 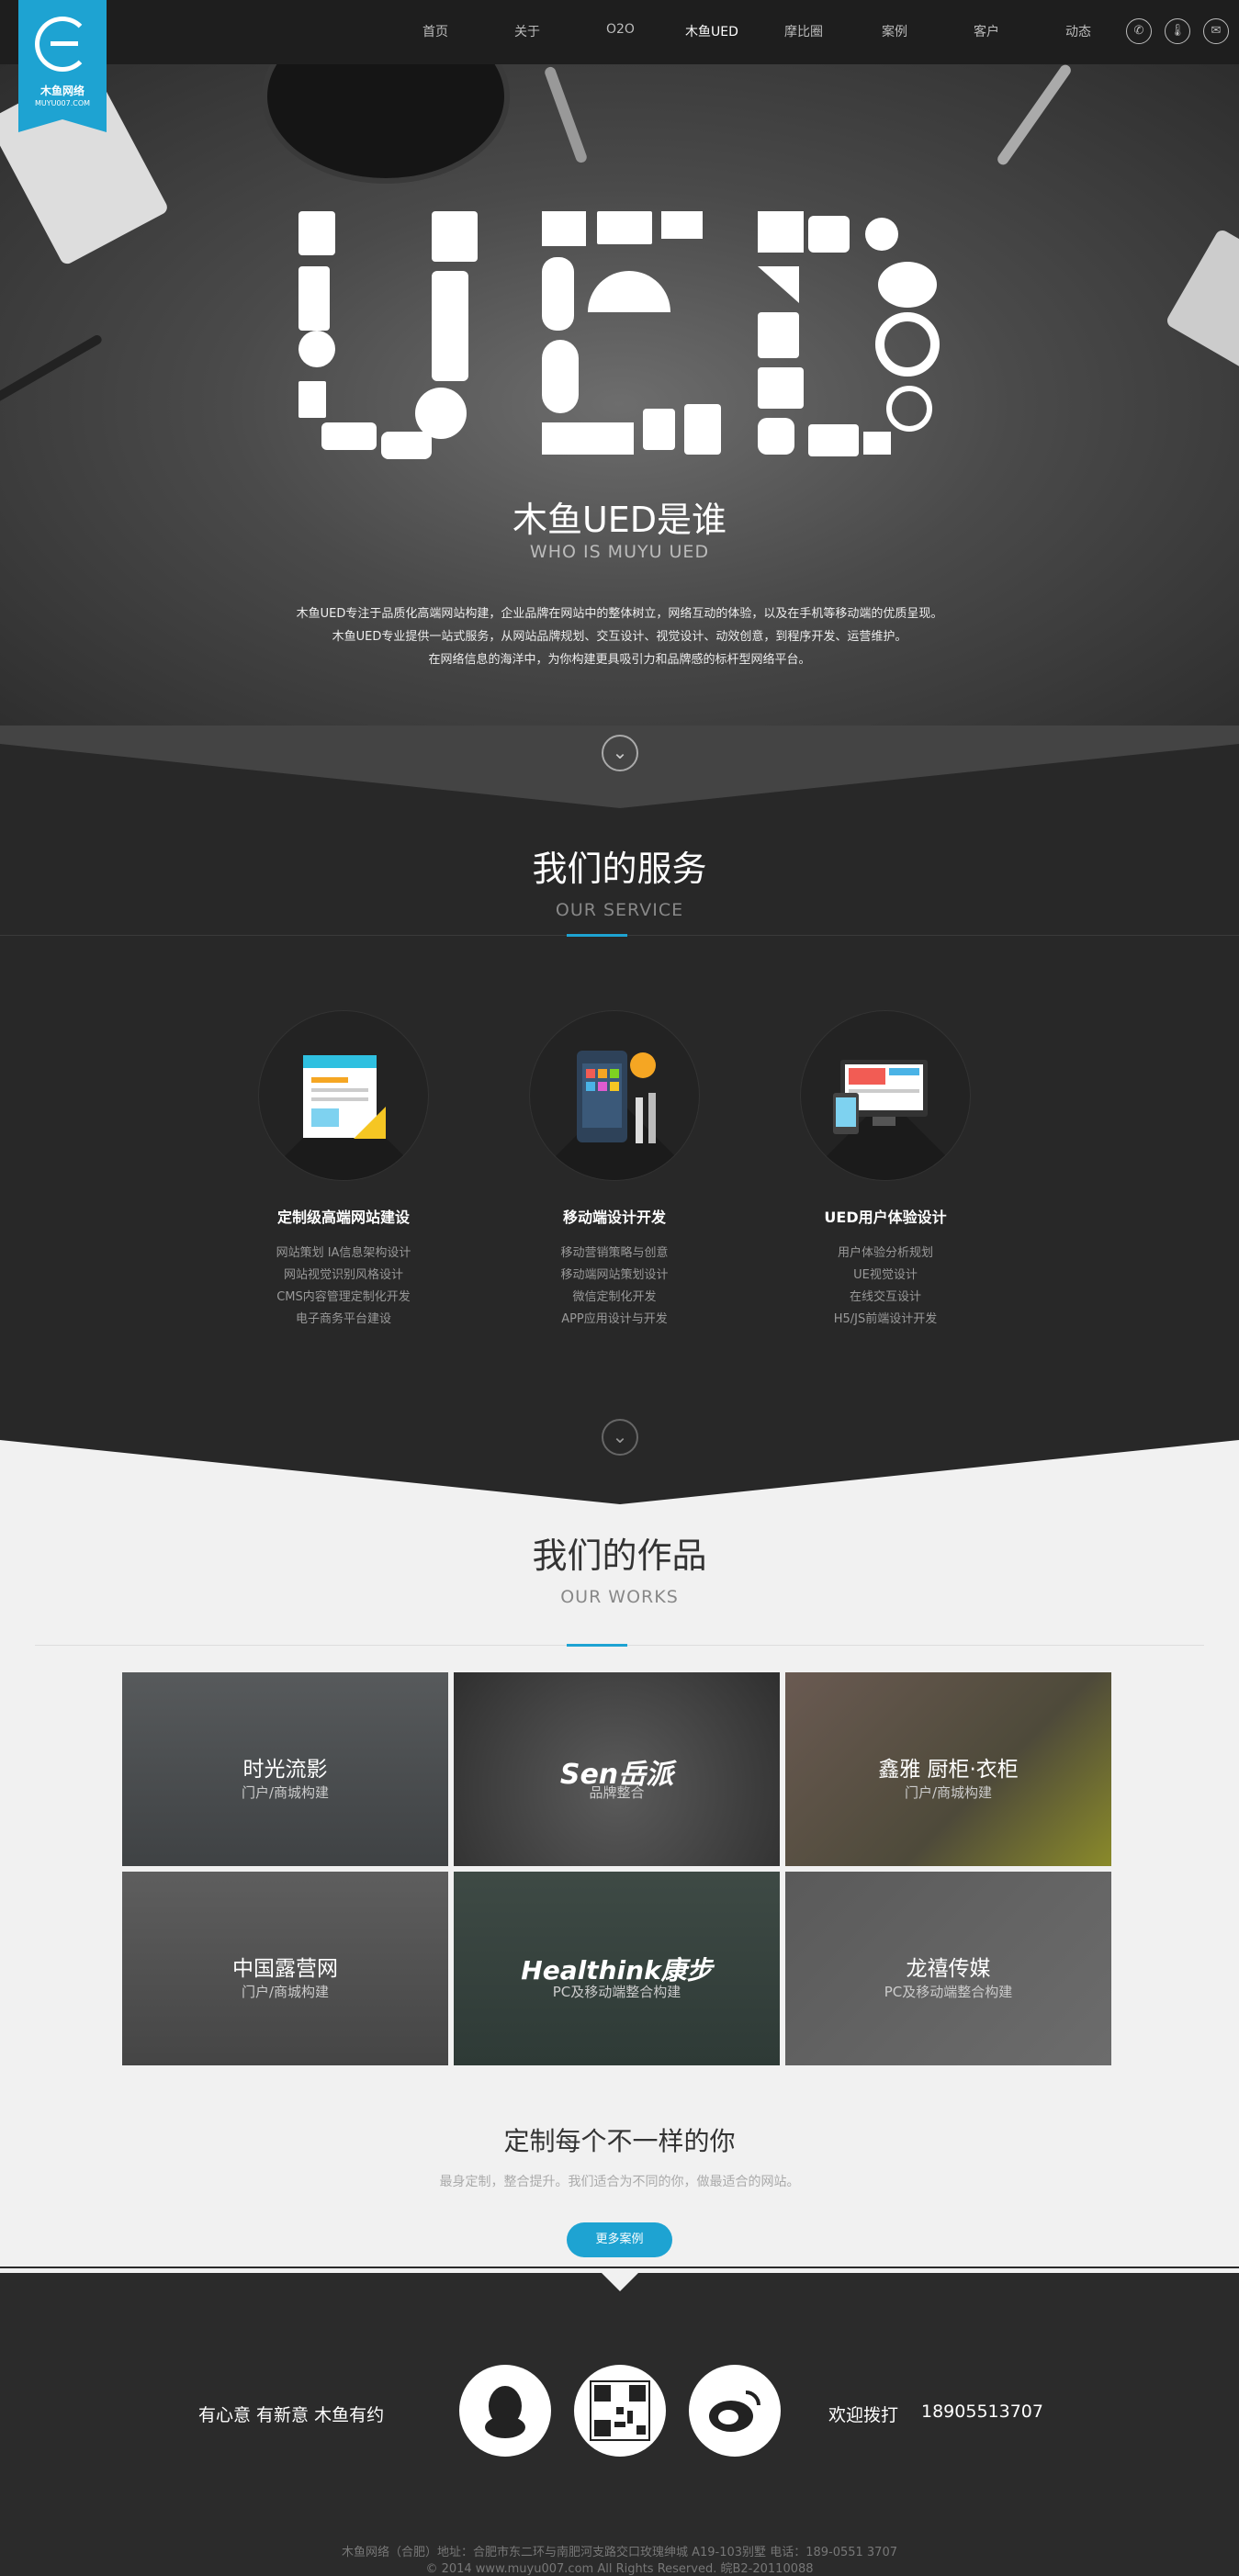 I want to click on work-tile-title: 龙禧传媒, so click(x=949, y=1969).